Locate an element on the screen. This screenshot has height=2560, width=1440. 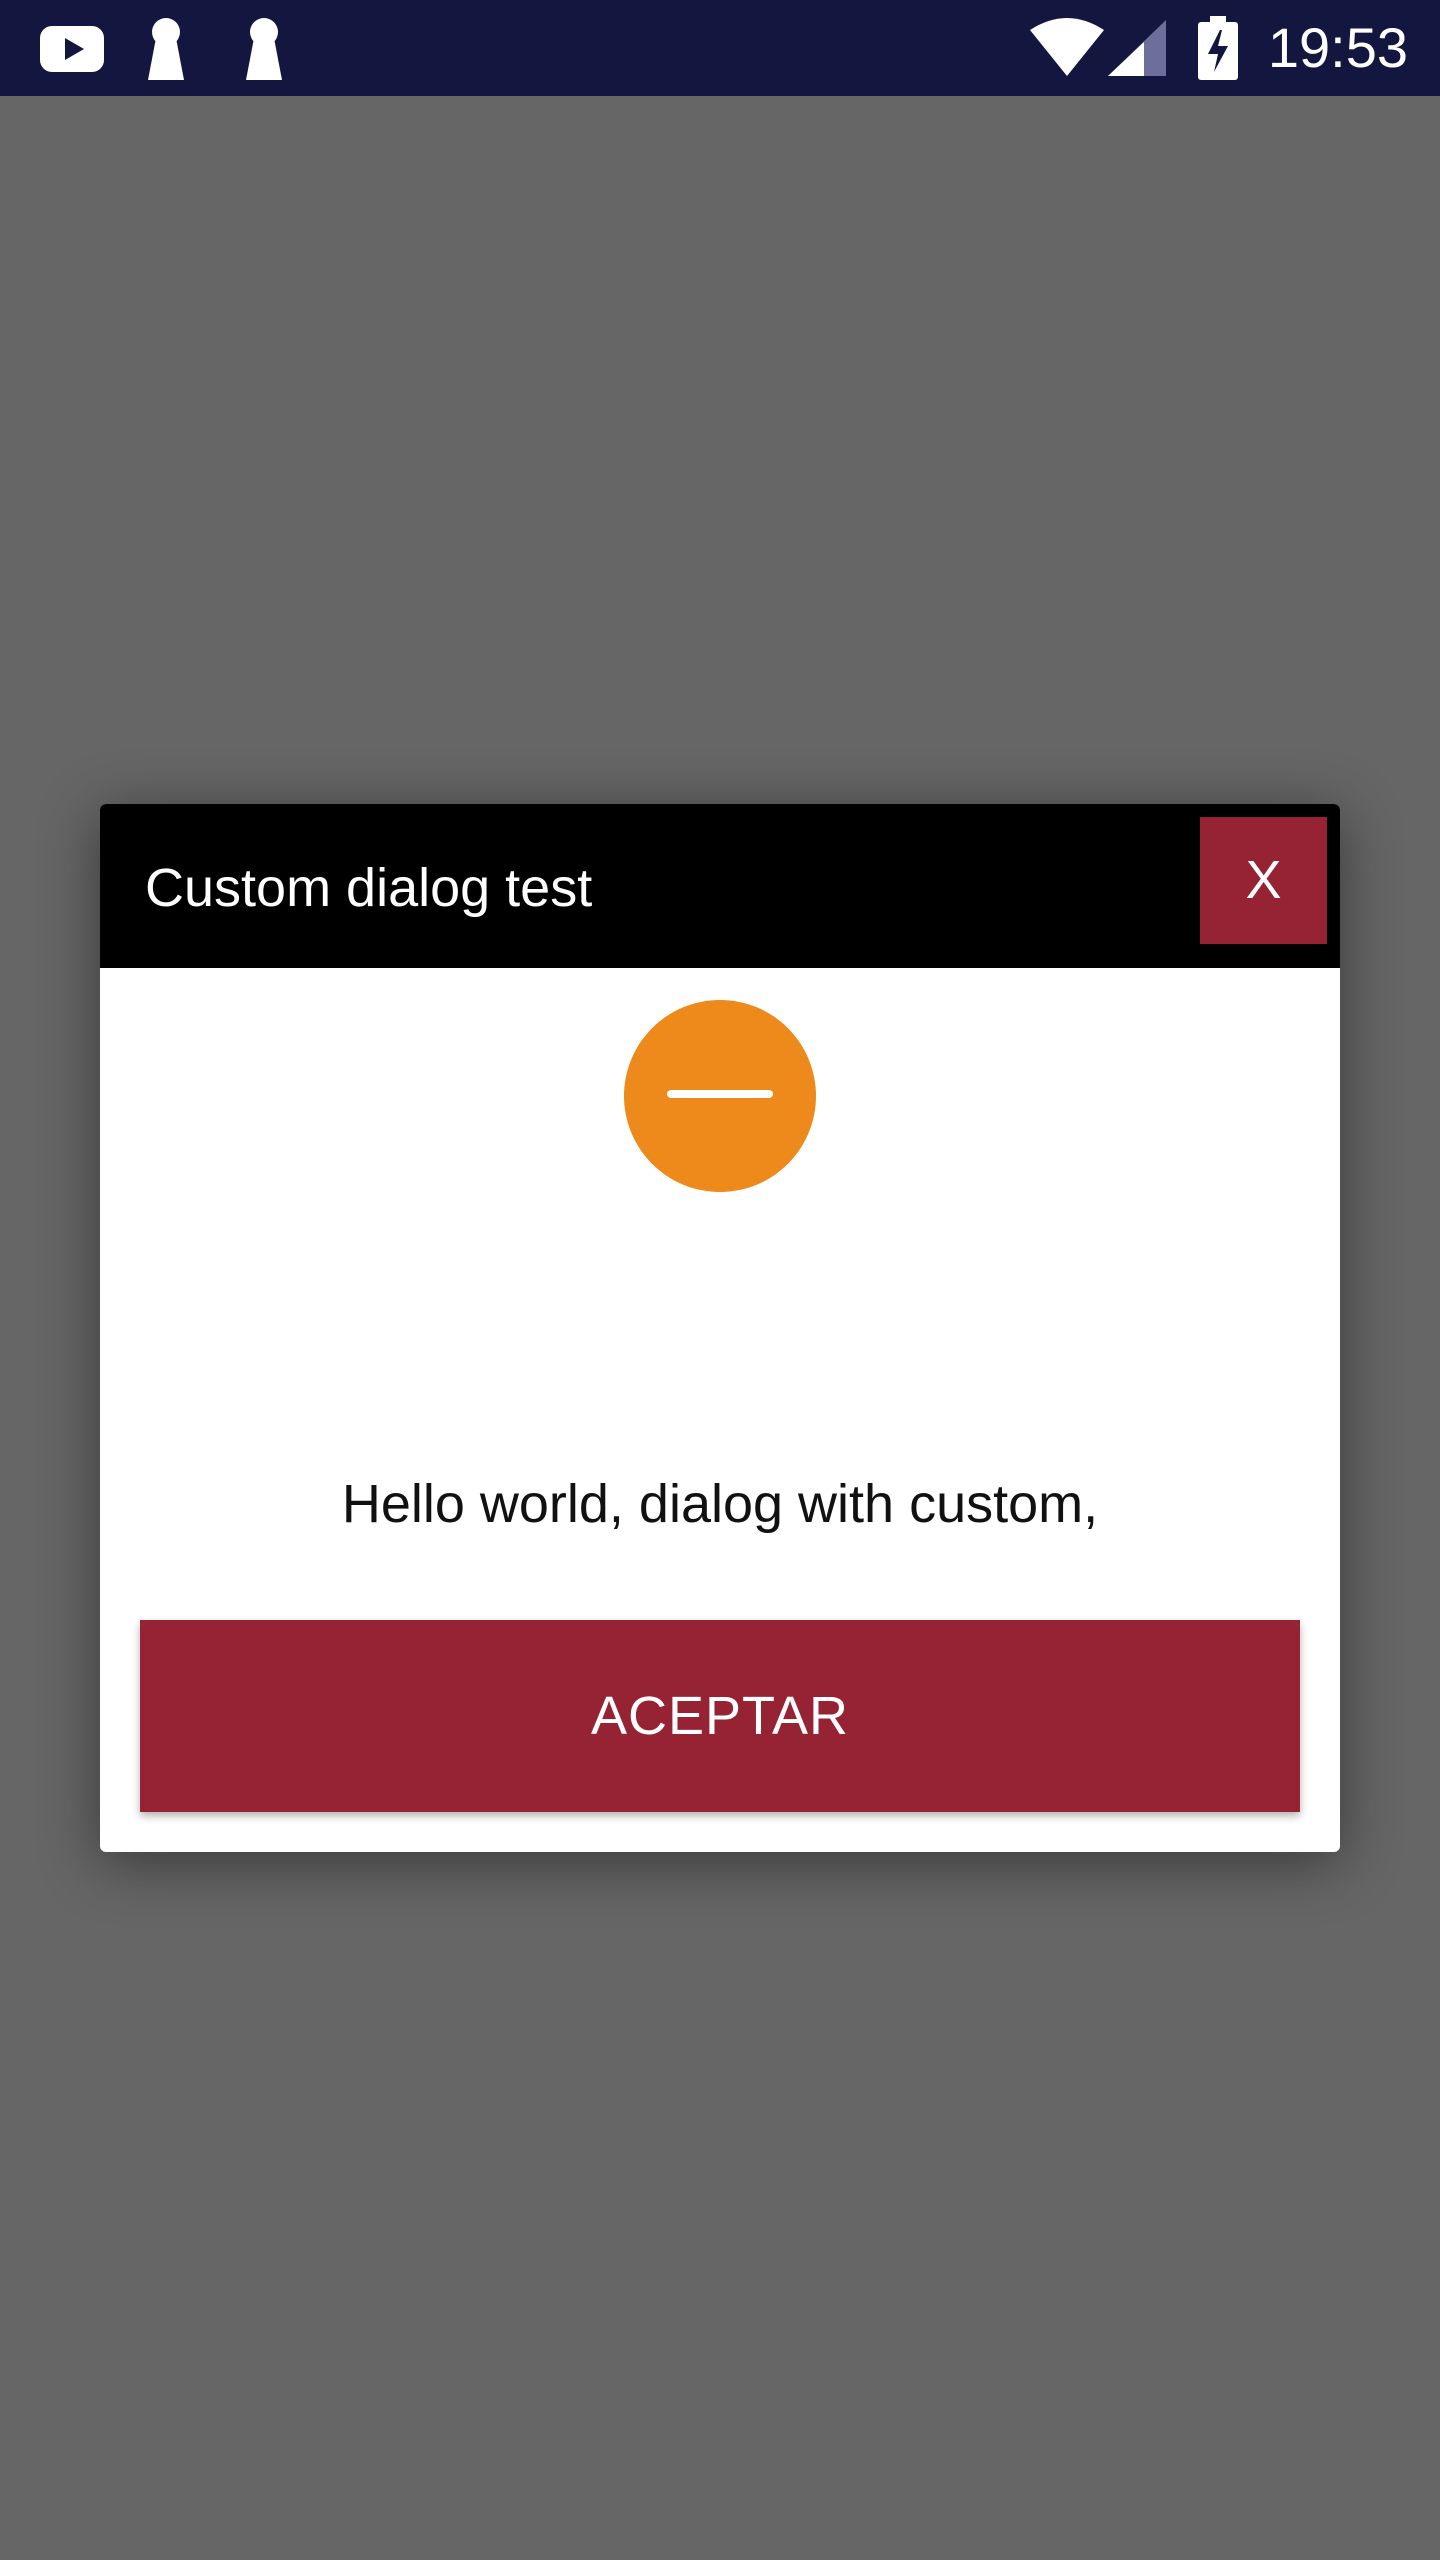
dialog-header: Custom dialog test X is located at coordinates (720, 886).